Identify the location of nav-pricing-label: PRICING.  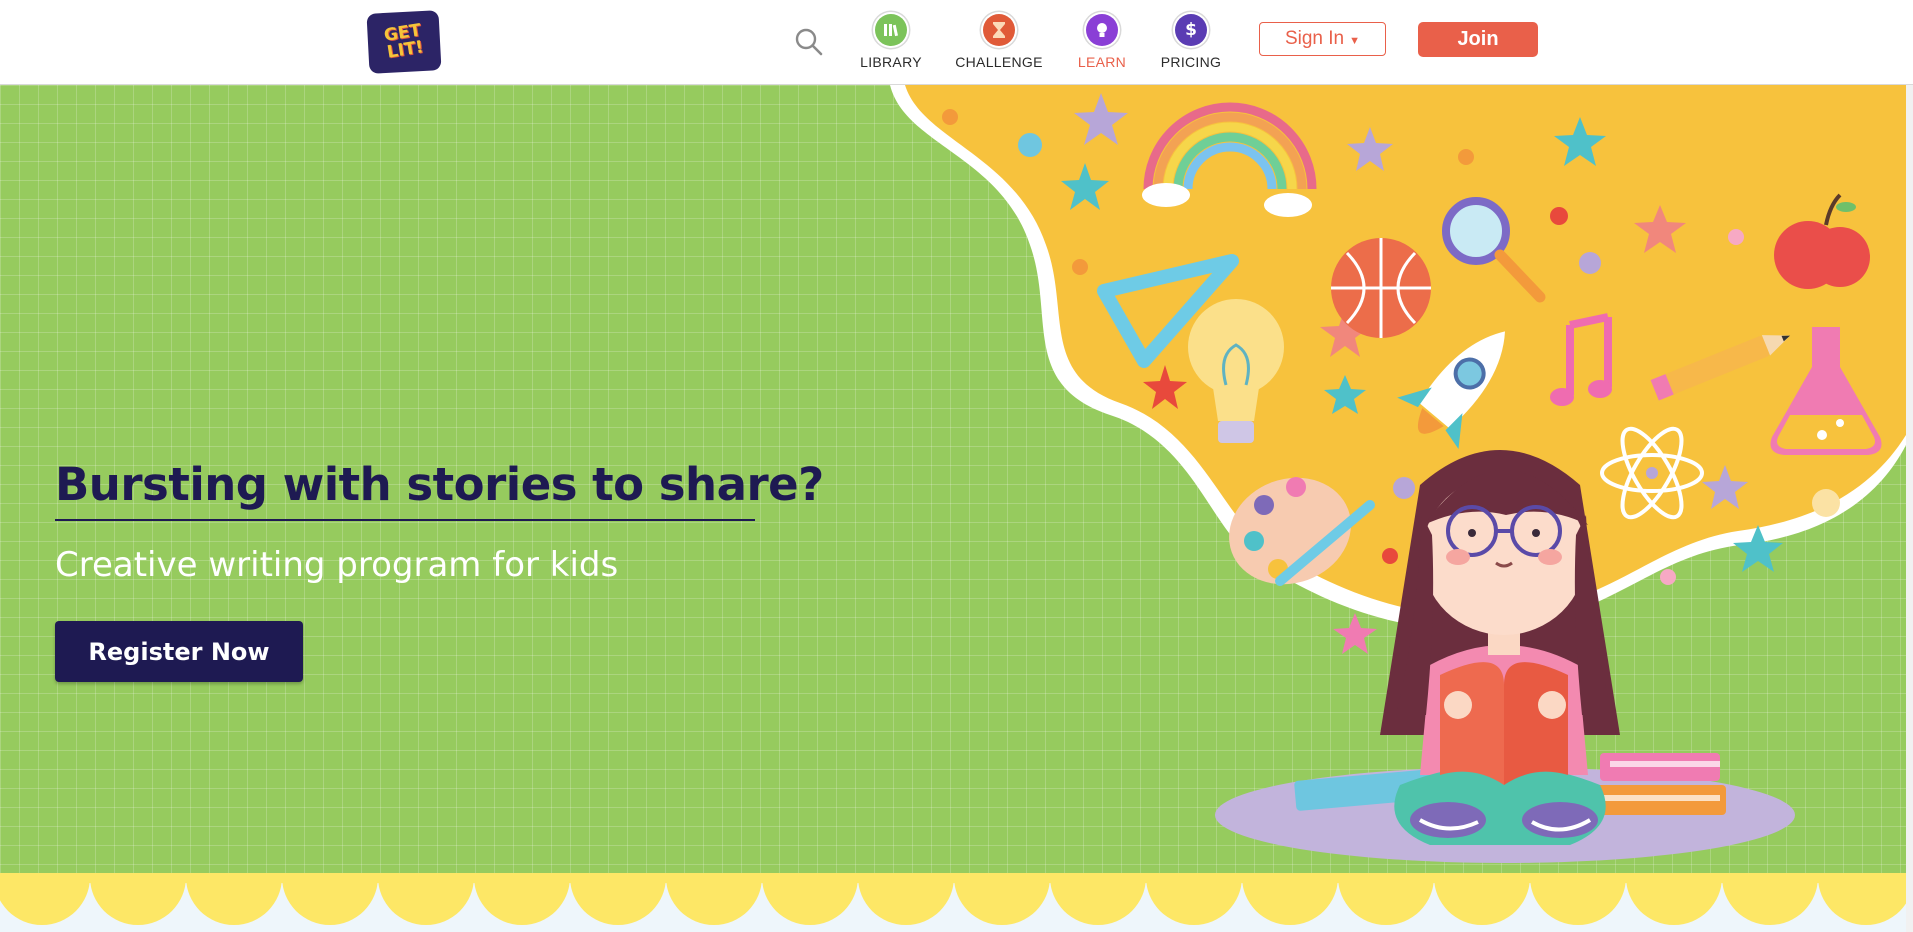
(1191, 62).